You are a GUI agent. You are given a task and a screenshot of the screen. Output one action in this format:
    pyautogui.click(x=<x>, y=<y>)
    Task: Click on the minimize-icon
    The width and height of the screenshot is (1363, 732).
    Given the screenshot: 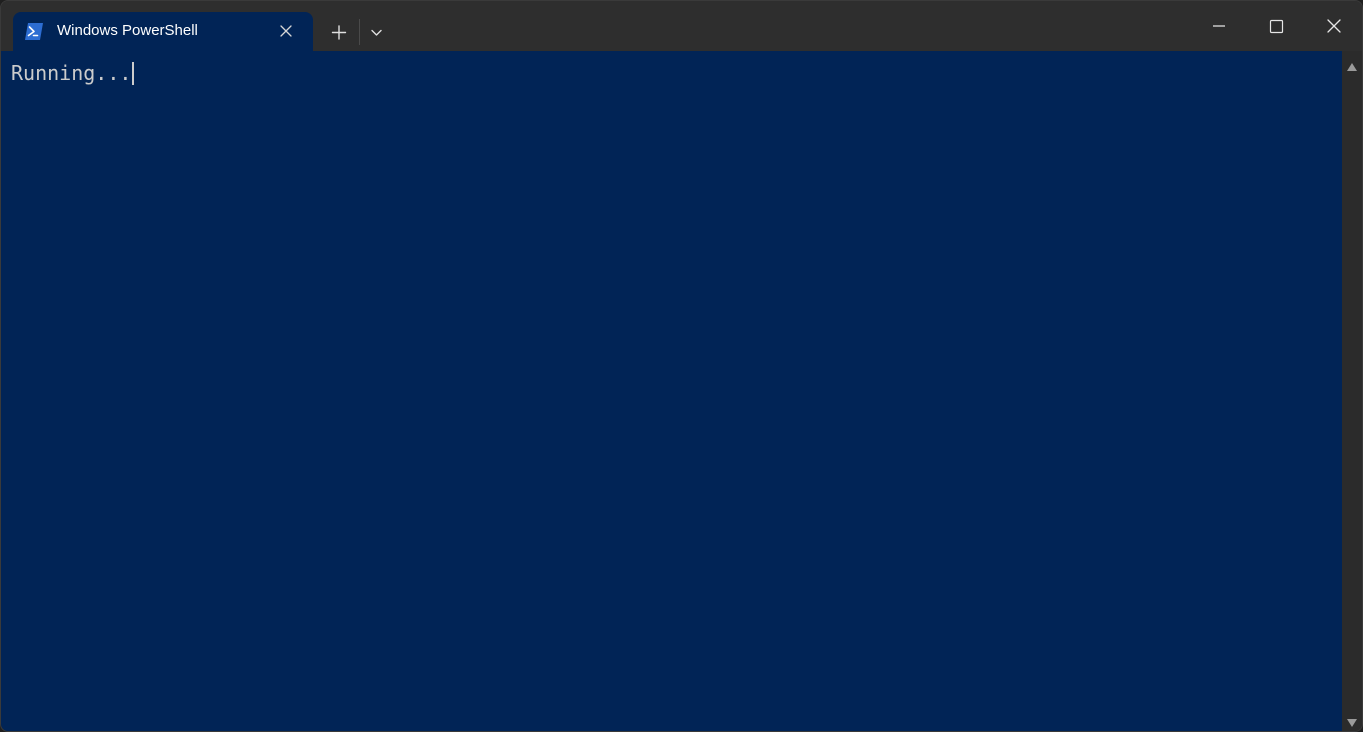 What is the action you would take?
    pyautogui.click(x=1219, y=26)
    